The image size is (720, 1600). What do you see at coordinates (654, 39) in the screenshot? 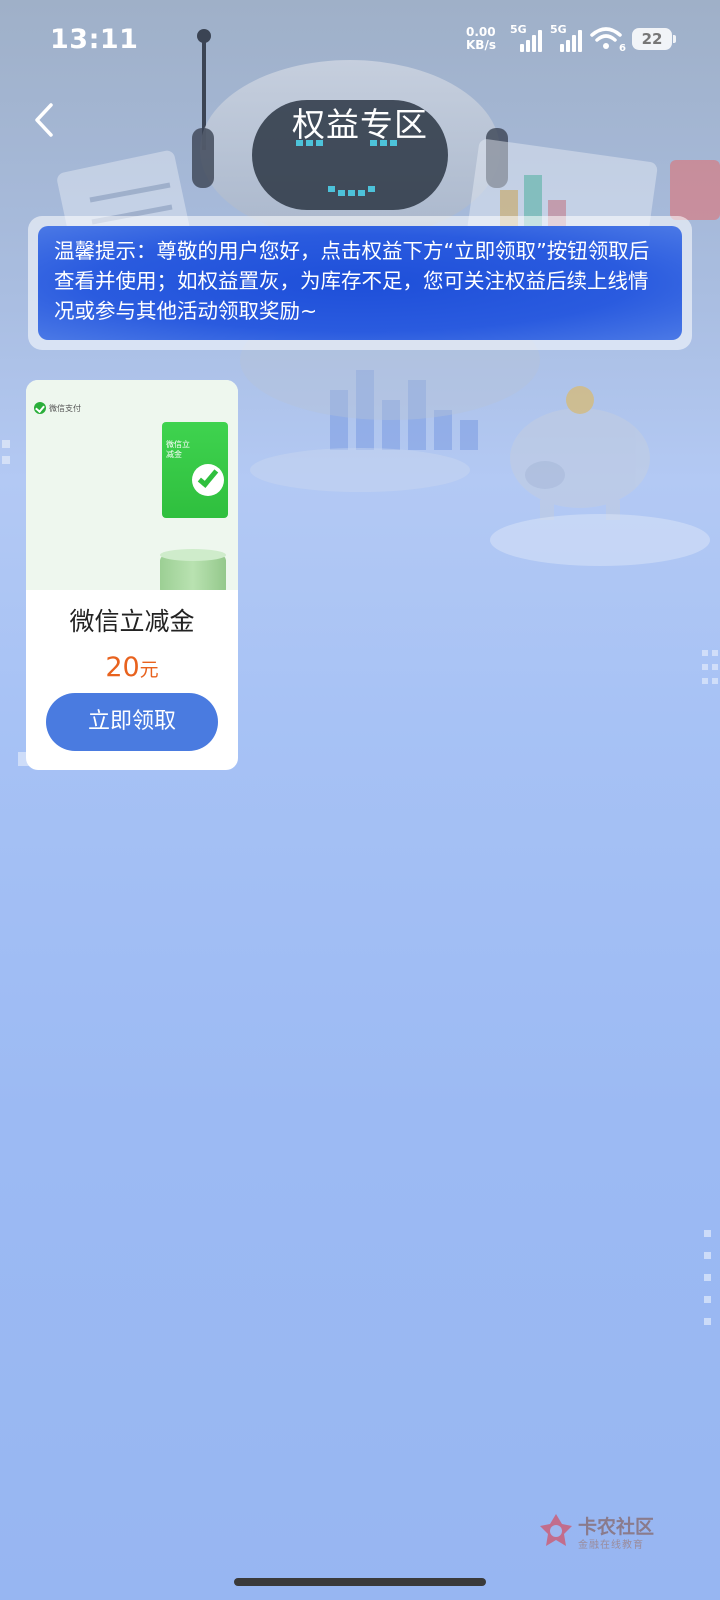
I see `battery-icon: 22` at bounding box center [654, 39].